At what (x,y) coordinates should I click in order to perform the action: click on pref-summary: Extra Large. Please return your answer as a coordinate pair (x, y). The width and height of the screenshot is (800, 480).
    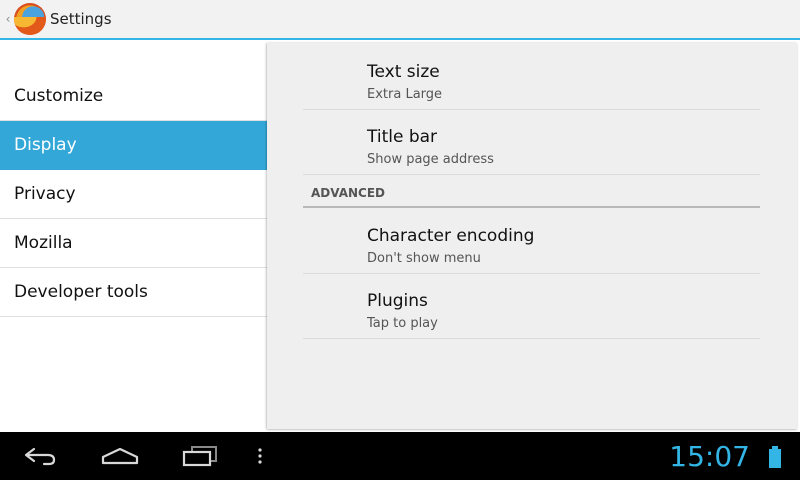
    Looking at the image, I should click on (405, 94).